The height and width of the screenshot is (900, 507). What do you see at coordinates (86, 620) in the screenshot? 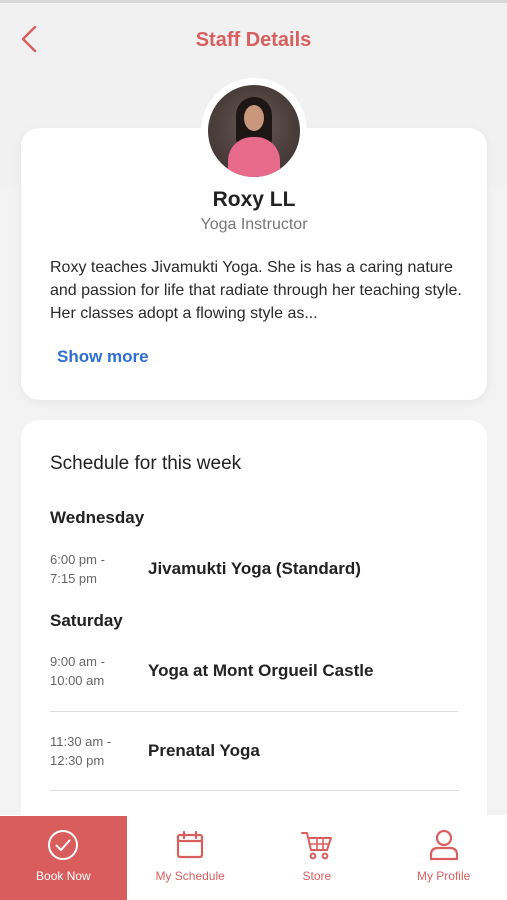
I see `day-heading: Saturday` at bounding box center [86, 620].